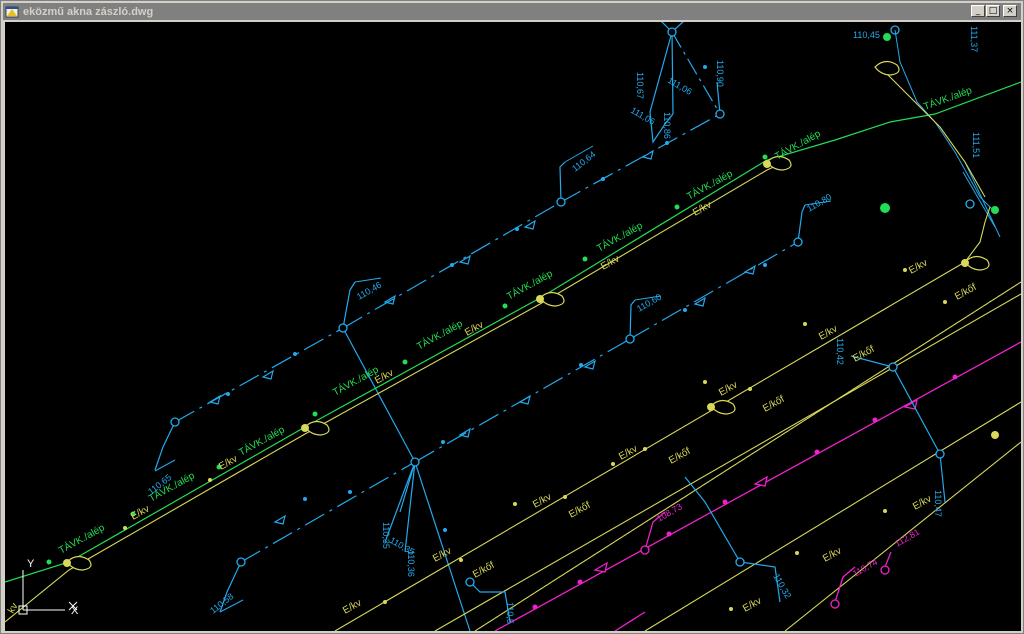  Describe the element at coordinates (947, 133) in the screenshot. I see `blue-right-cable` at that location.